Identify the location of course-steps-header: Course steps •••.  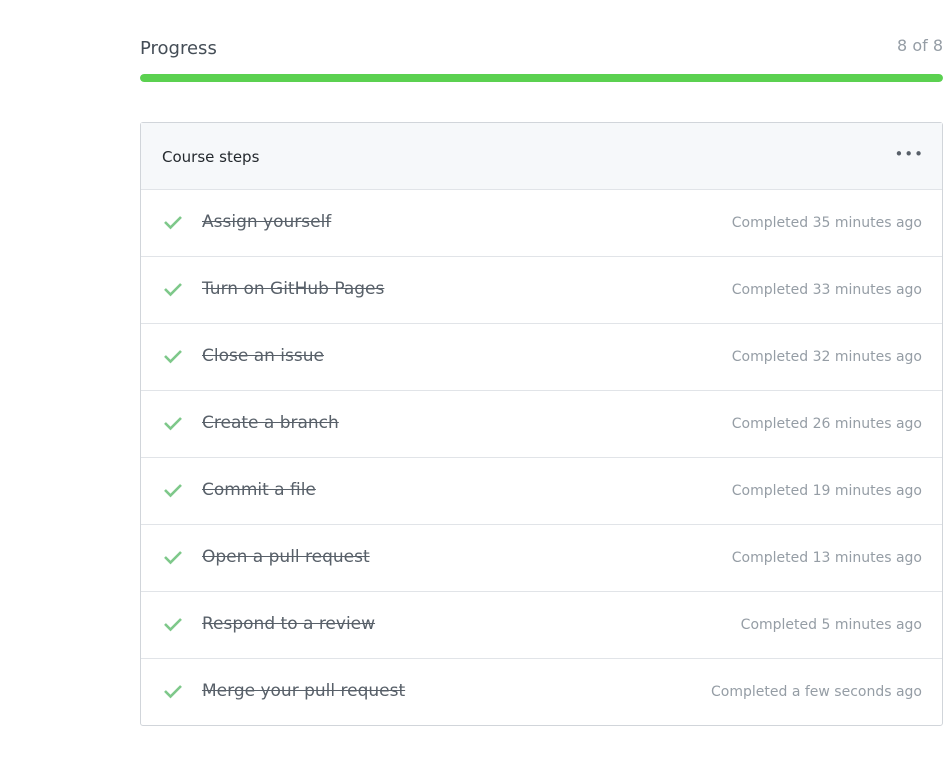
(541, 156).